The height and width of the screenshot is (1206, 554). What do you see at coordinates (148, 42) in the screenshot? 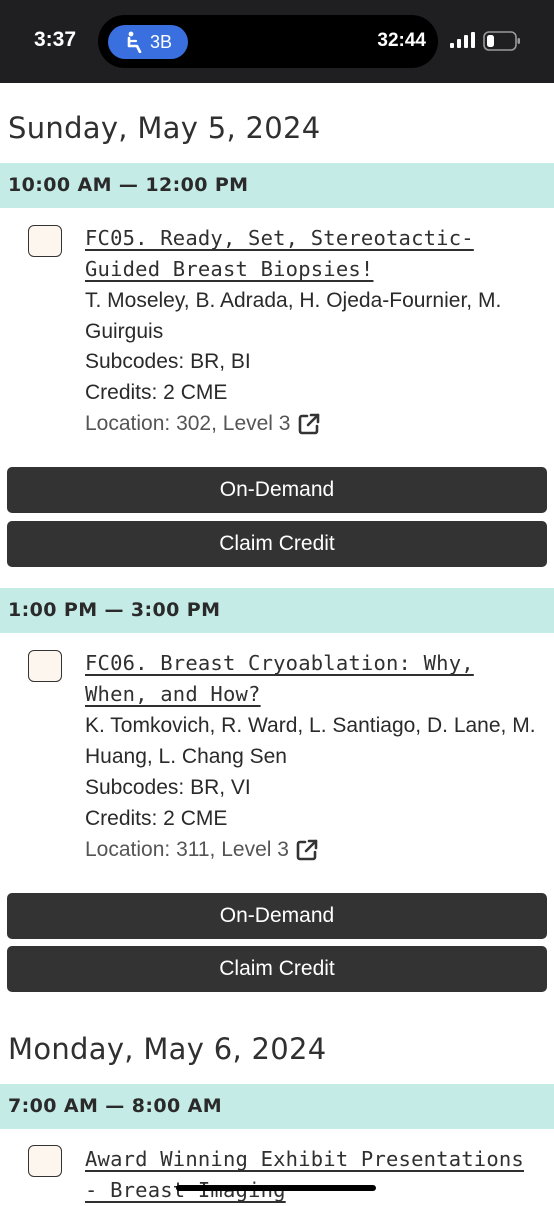
I see `seat-pill: 3B` at bounding box center [148, 42].